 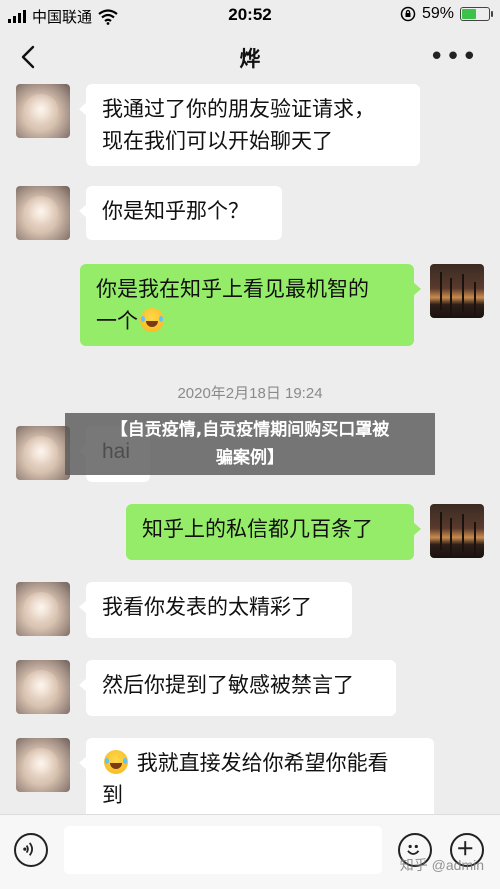 What do you see at coordinates (469, 14) in the screenshot?
I see `battery-level` at bounding box center [469, 14].